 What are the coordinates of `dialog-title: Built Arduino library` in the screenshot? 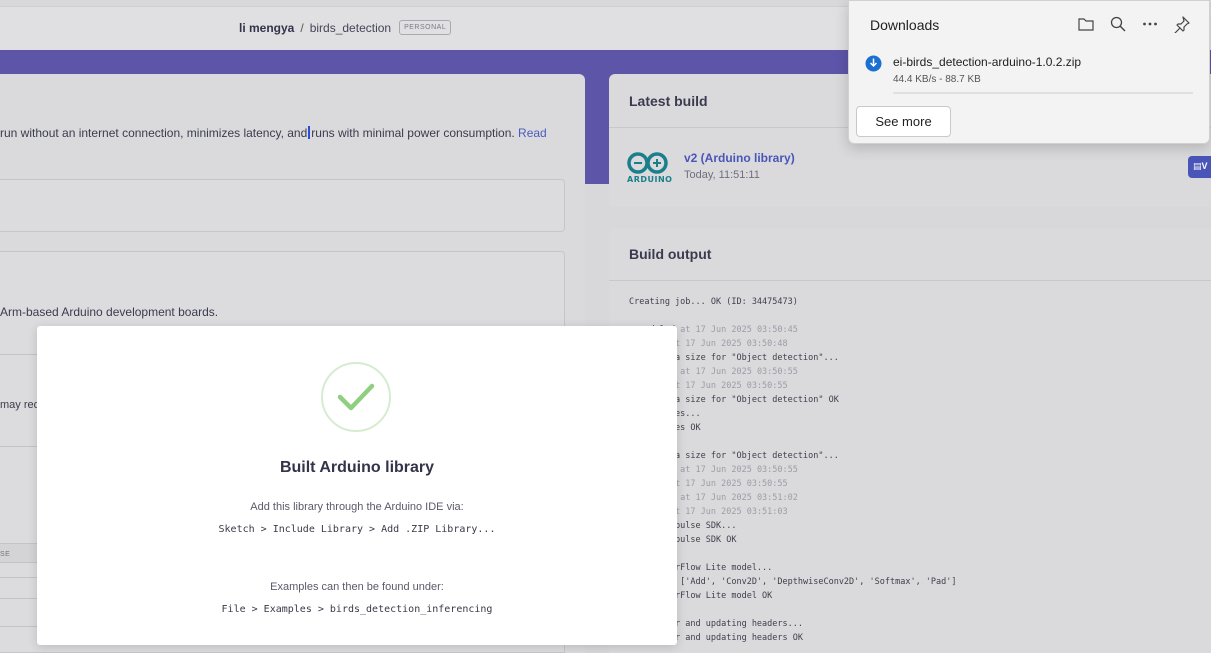 It's located at (357, 467).